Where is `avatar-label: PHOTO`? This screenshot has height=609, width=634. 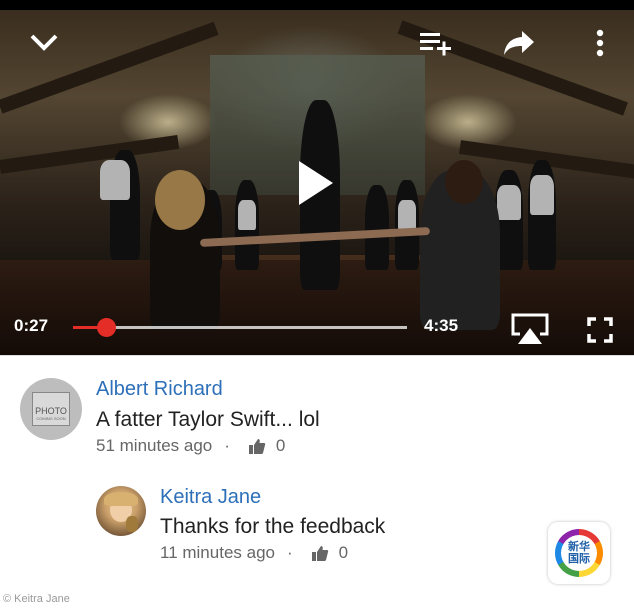 avatar-label: PHOTO is located at coordinates (51, 411).